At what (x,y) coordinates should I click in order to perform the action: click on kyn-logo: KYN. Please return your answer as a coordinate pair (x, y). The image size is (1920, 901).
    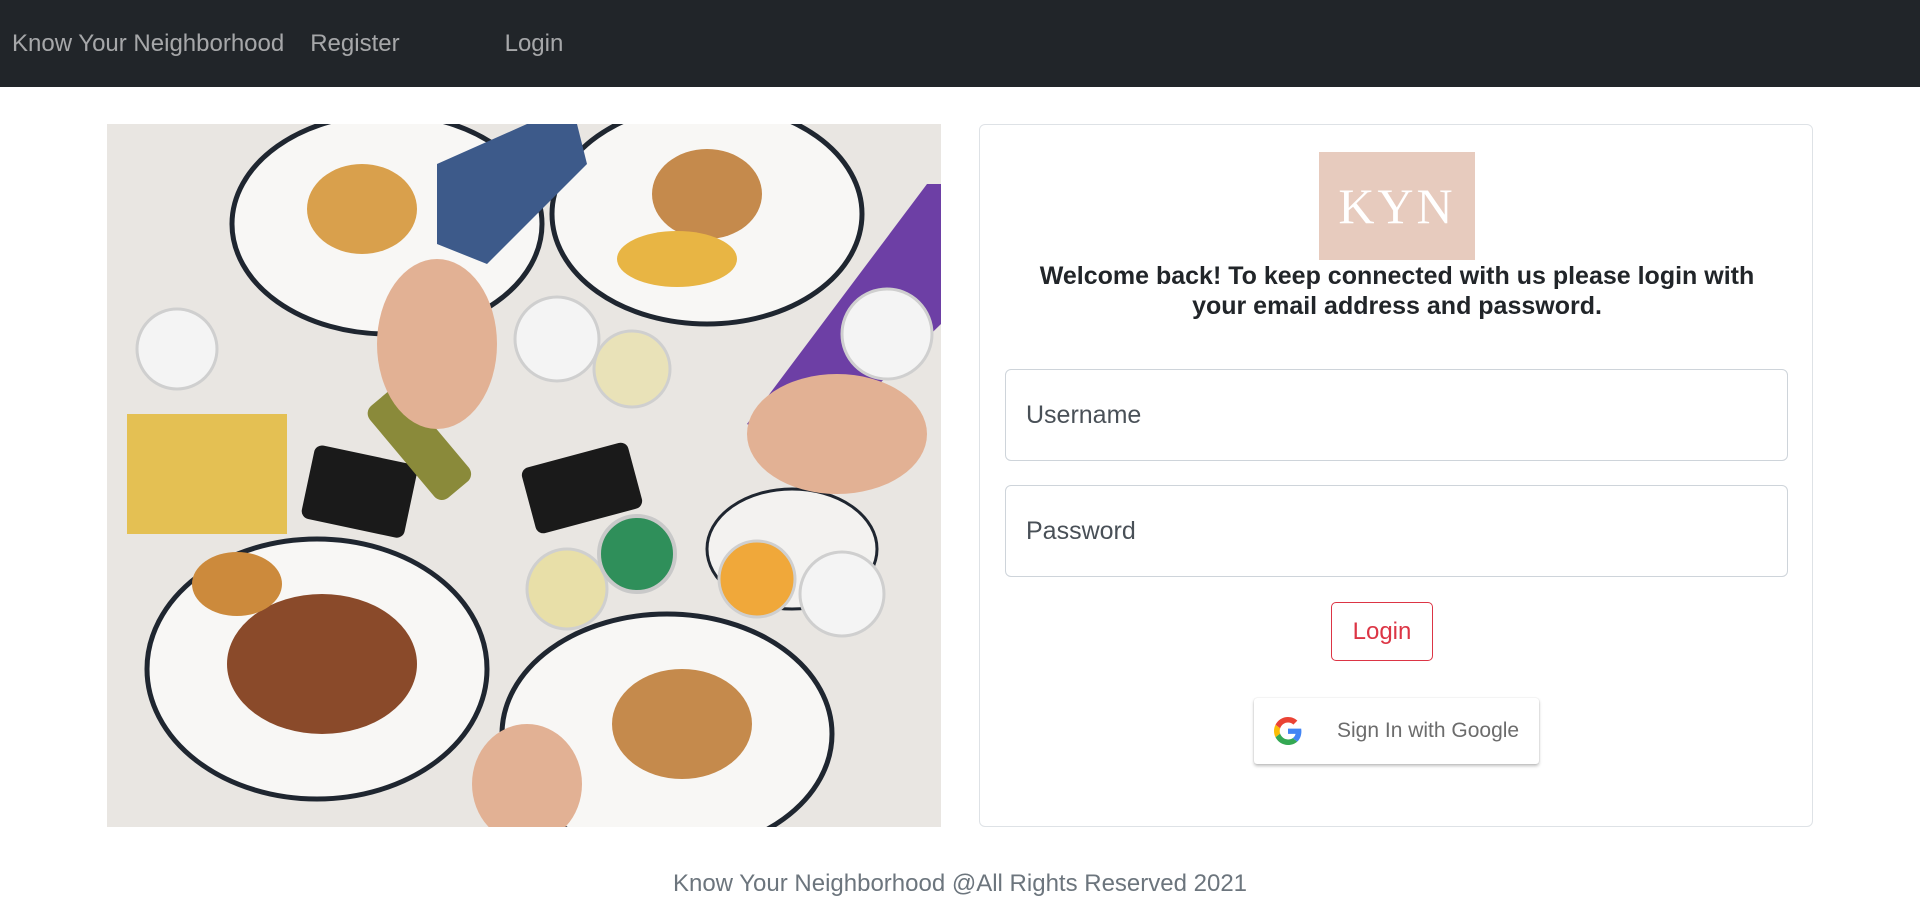
    Looking at the image, I should click on (1397, 206).